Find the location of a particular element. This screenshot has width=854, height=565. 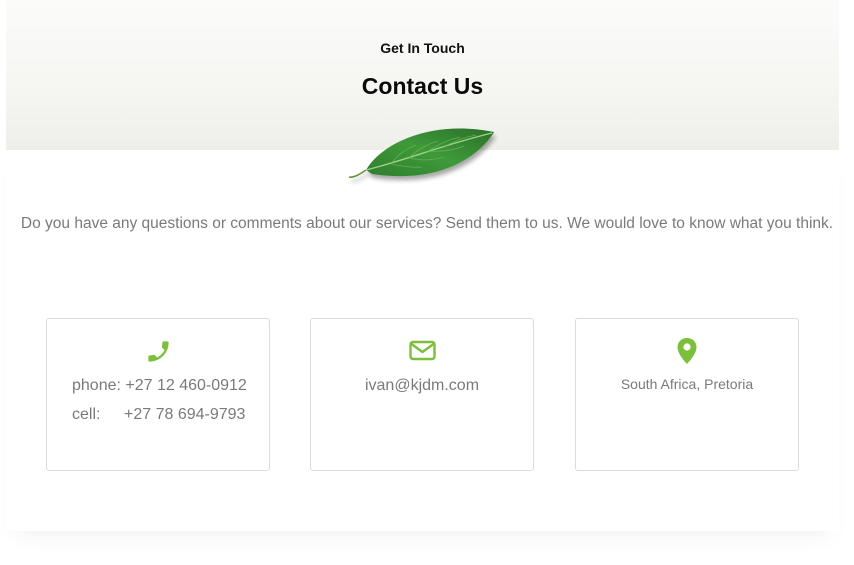

phone-icon is located at coordinates (158, 351).